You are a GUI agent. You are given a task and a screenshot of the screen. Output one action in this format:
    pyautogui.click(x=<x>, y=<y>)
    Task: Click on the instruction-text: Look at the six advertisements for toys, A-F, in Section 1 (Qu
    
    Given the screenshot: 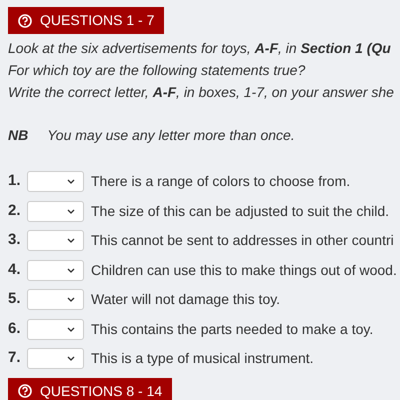 What is the action you would take?
    pyautogui.click(x=199, y=48)
    